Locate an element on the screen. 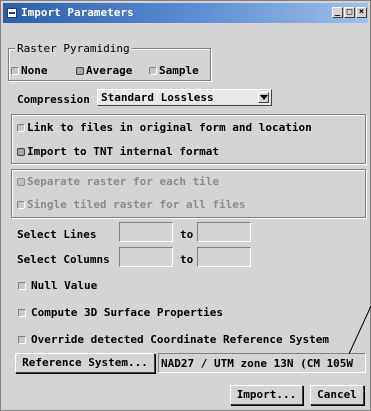 The width and height of the screenshot is (371, 411). close-button: × is located at coordinates (361, 12).